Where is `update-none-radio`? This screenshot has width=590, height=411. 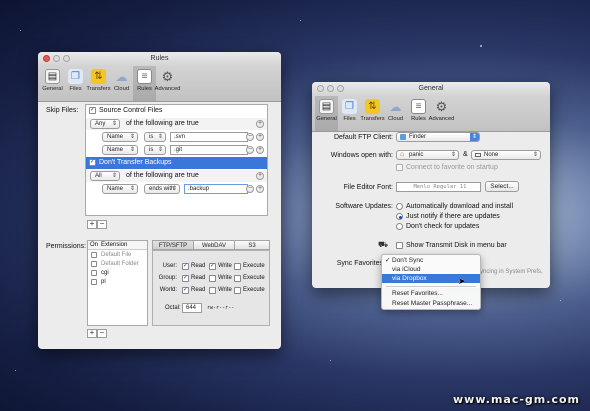 update-none-radio is located at coordinates (399, 226).